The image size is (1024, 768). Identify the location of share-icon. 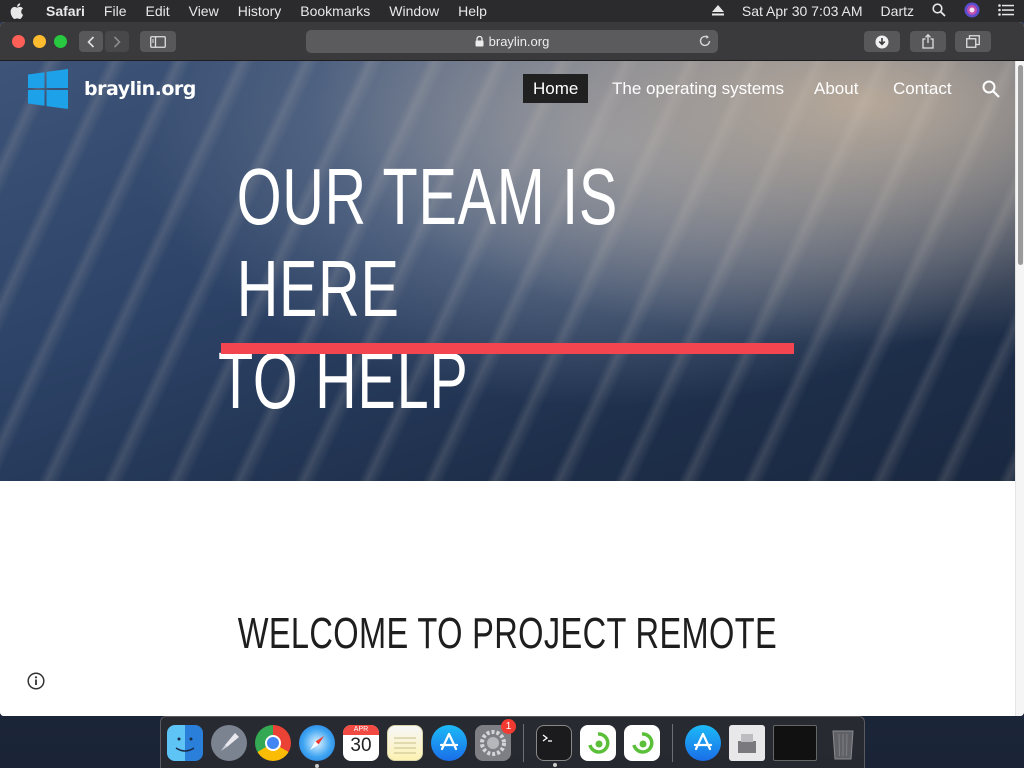
(928, 41).